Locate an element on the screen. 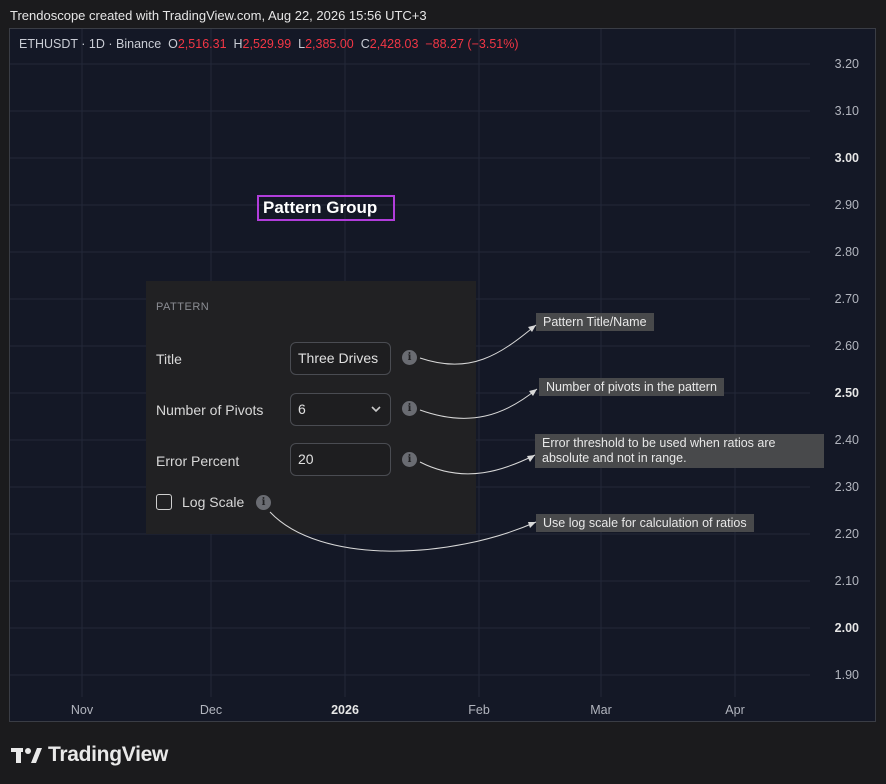 The image size is (886, 784). log-scale-checkbox is located at coordinates (164, 502).